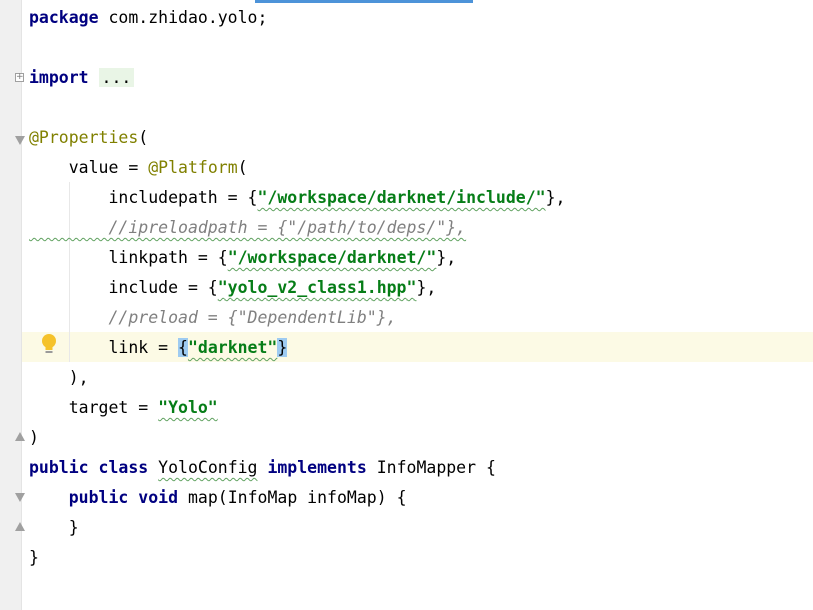 This screenshot has height=610, width=813. Describe the element at coordinates (297, 138) in the screenshot. I see `code-line: @Properties(` at that location.